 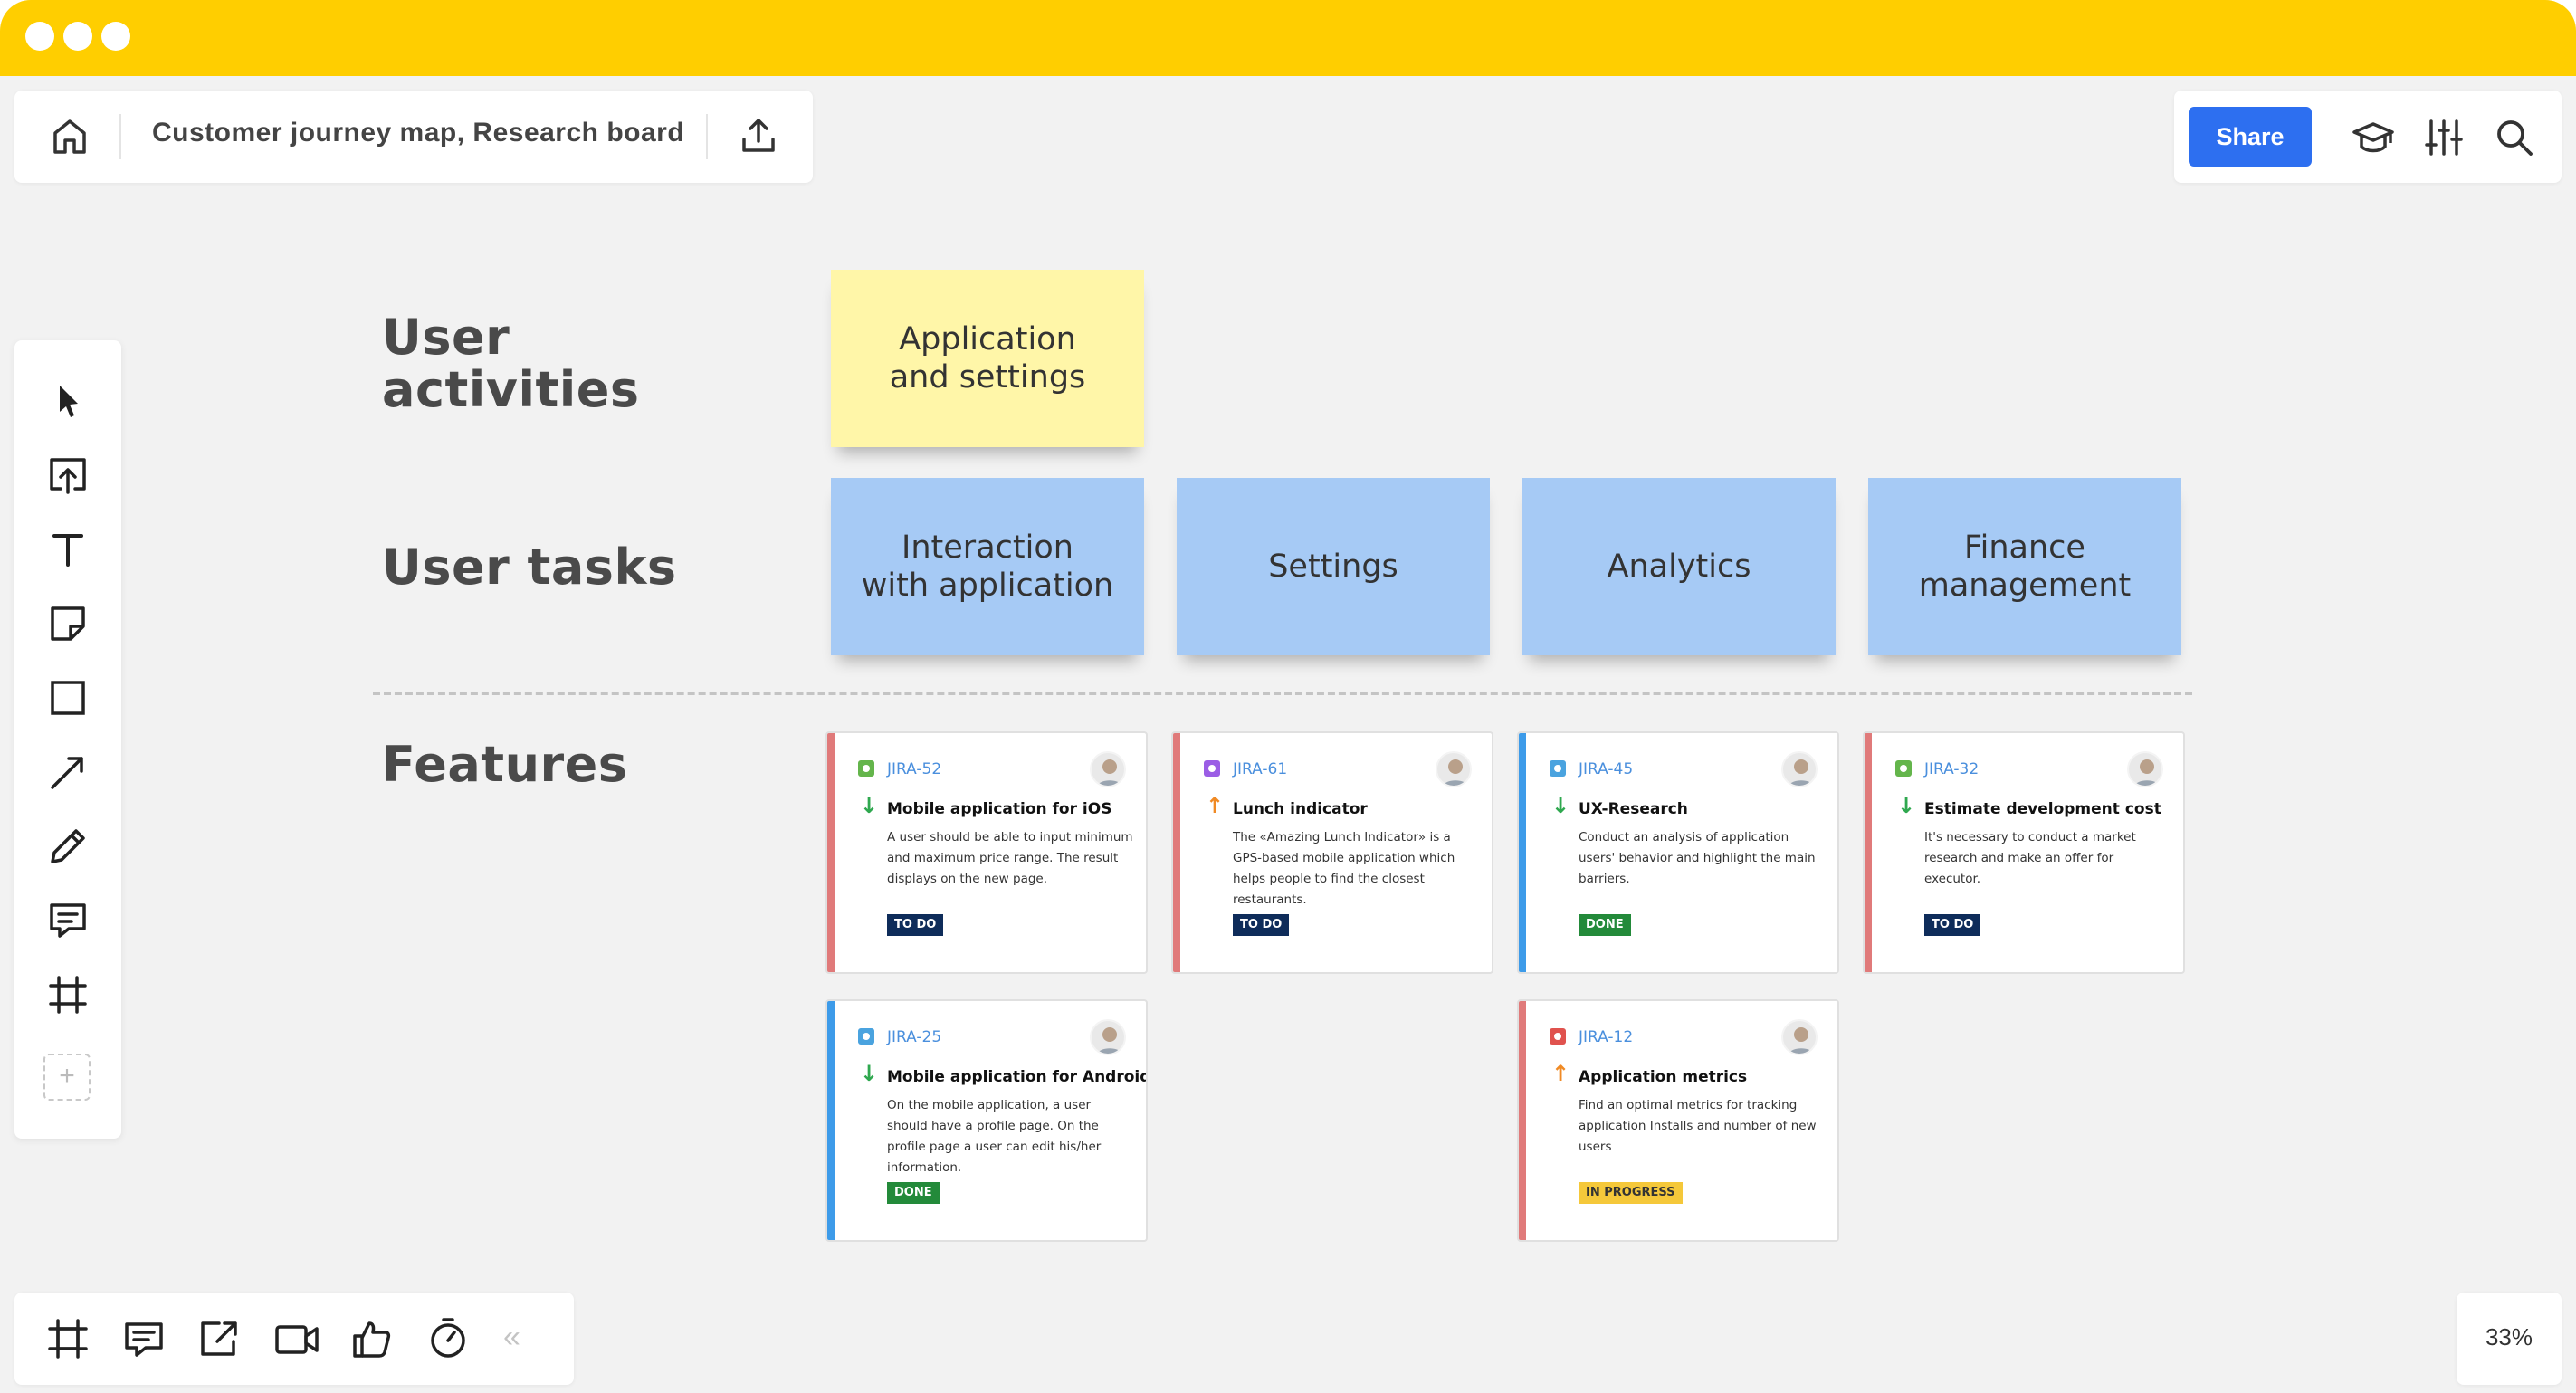 What do you see at coordinates (1606, 1037) in the screenshot?
I see `issue-key-link: JIRA-12` at bounding box center [1606, 1037].